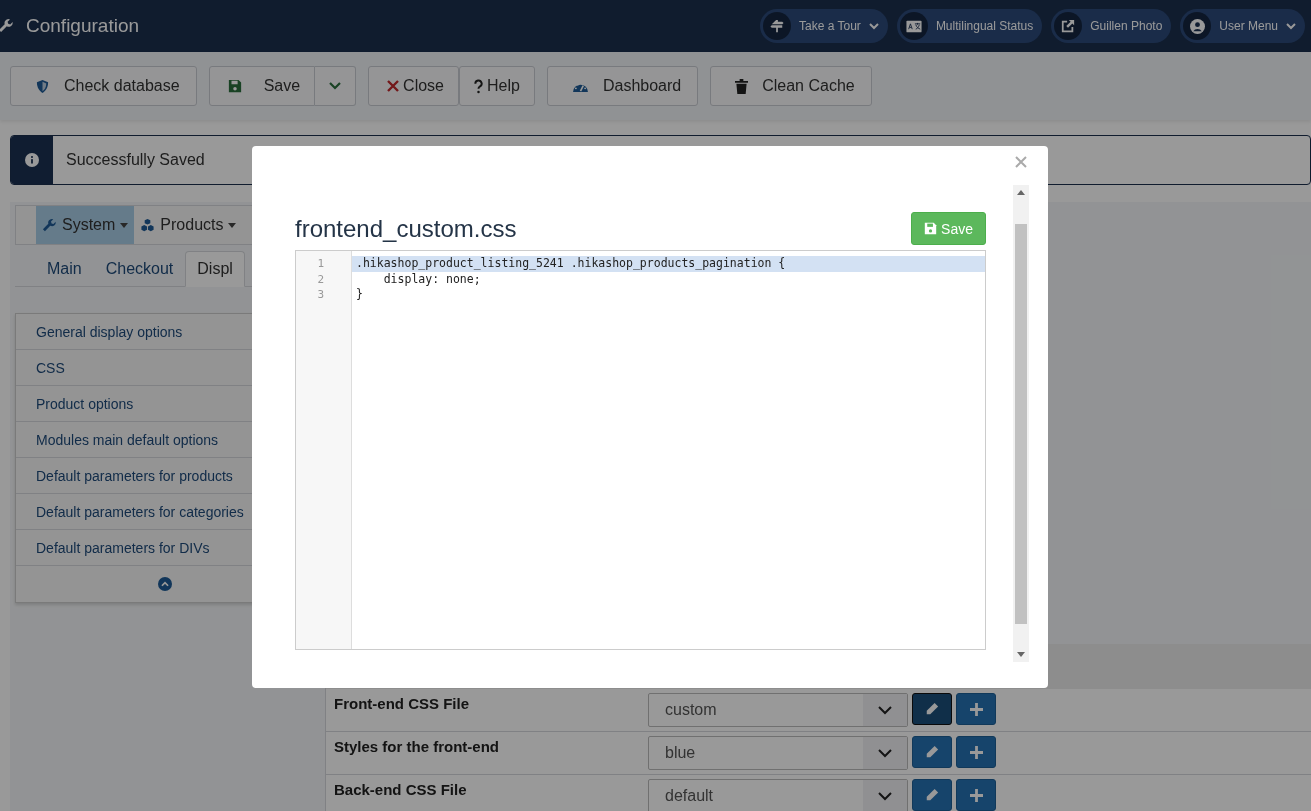  Describe the element at coordinates (478, 86) in the screenshot. I see `question-icon` at that location.